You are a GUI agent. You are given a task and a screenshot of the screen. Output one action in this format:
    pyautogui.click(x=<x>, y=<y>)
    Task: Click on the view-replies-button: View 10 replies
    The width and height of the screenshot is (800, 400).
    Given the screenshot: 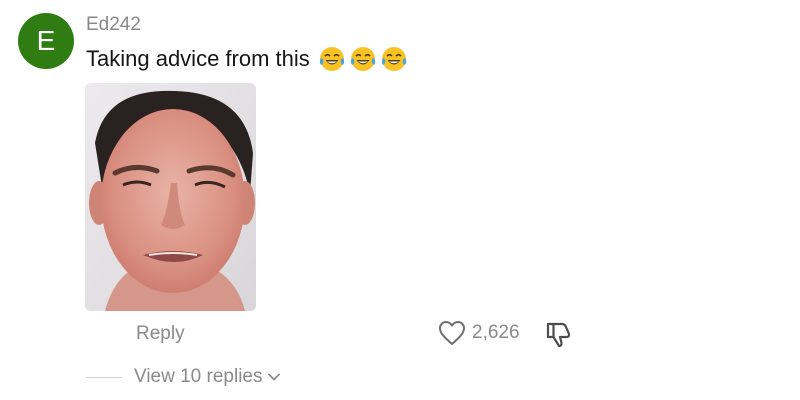 What is the action you would take?
    pyautogui.click(x=207, y=377)
    